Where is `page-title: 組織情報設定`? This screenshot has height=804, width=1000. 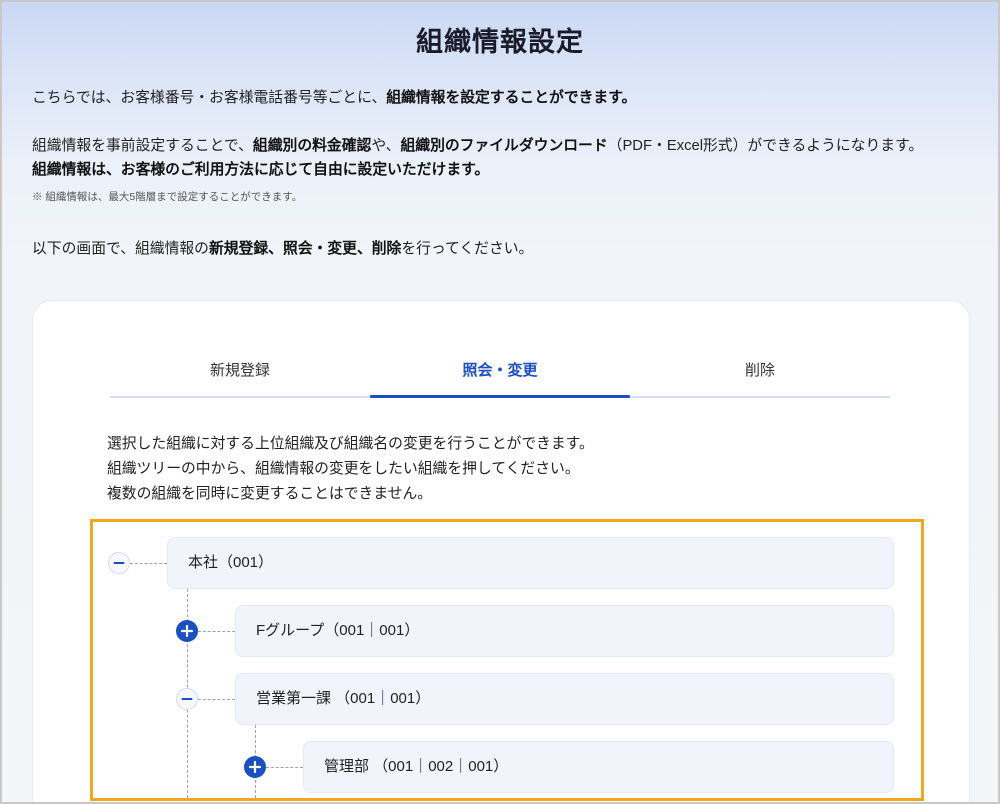
page-title: 組織情報設定 is located at coordinates (500, 42).